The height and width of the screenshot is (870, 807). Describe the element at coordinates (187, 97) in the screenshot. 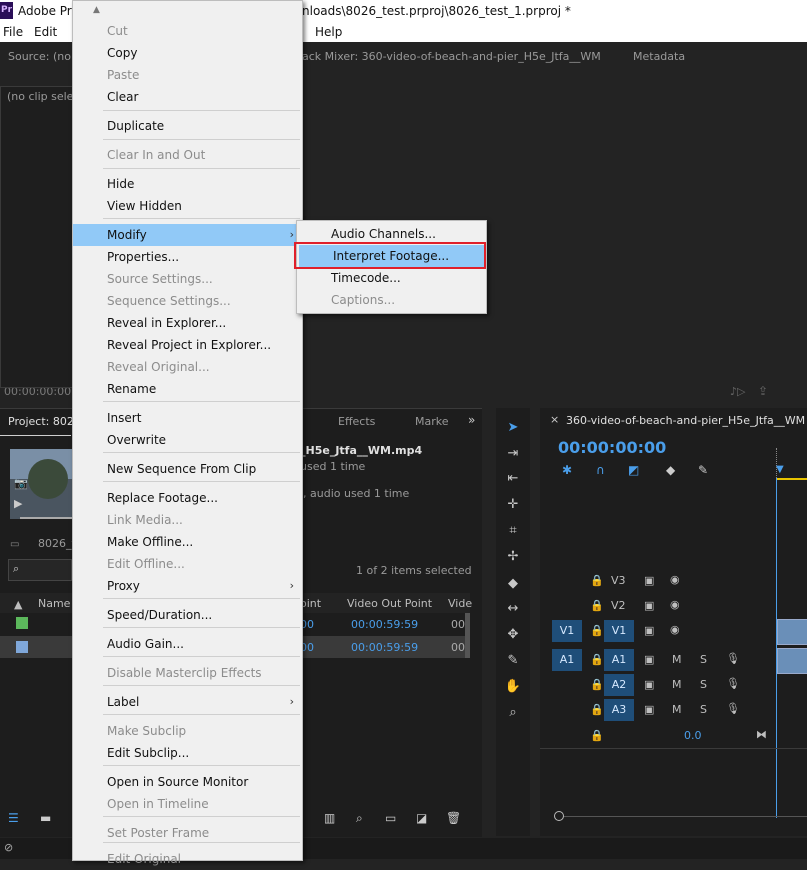

I see `menu-item: Clear` at that location.